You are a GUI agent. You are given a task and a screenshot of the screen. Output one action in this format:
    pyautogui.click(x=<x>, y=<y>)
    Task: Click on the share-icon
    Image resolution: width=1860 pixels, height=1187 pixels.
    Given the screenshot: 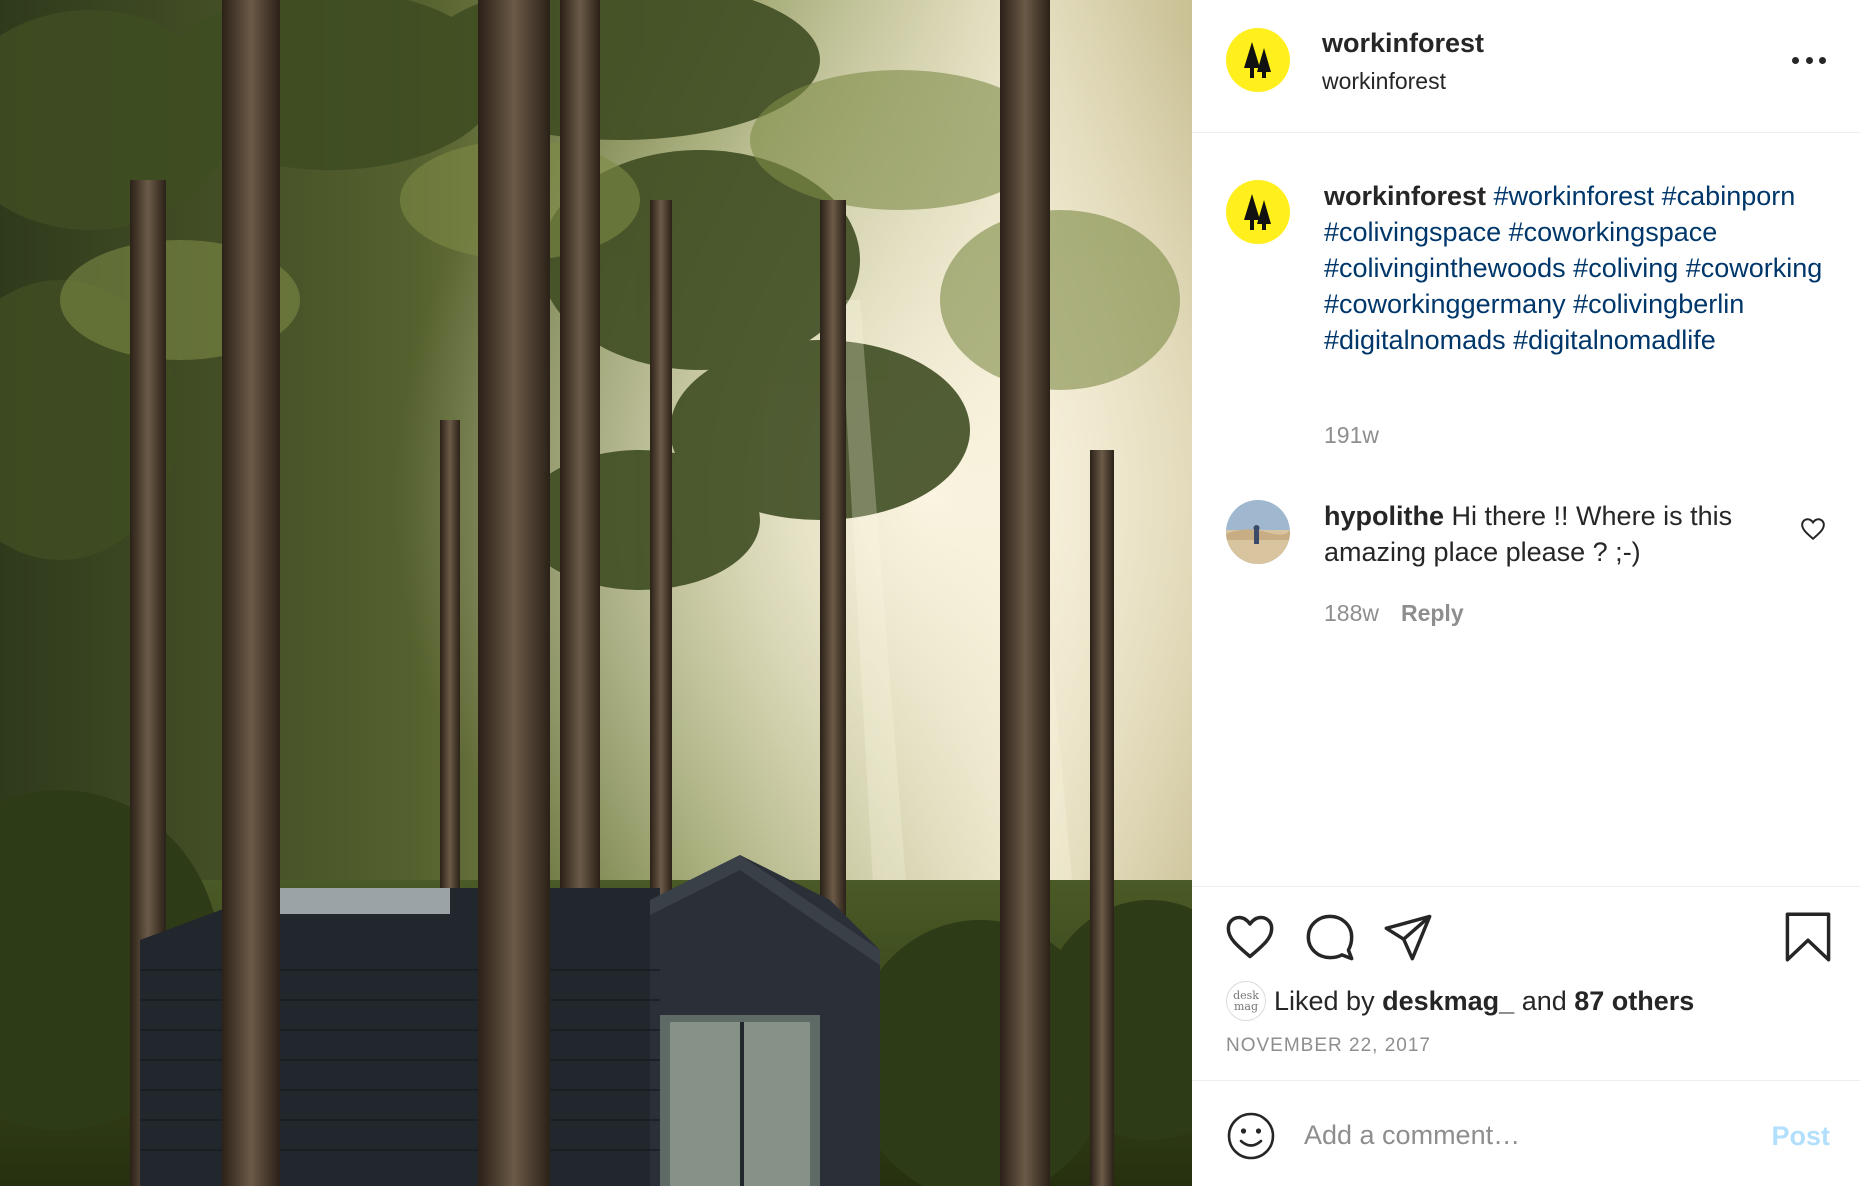 What is the action you would take?
    pyautogui.click(x=1408, y=937)
    